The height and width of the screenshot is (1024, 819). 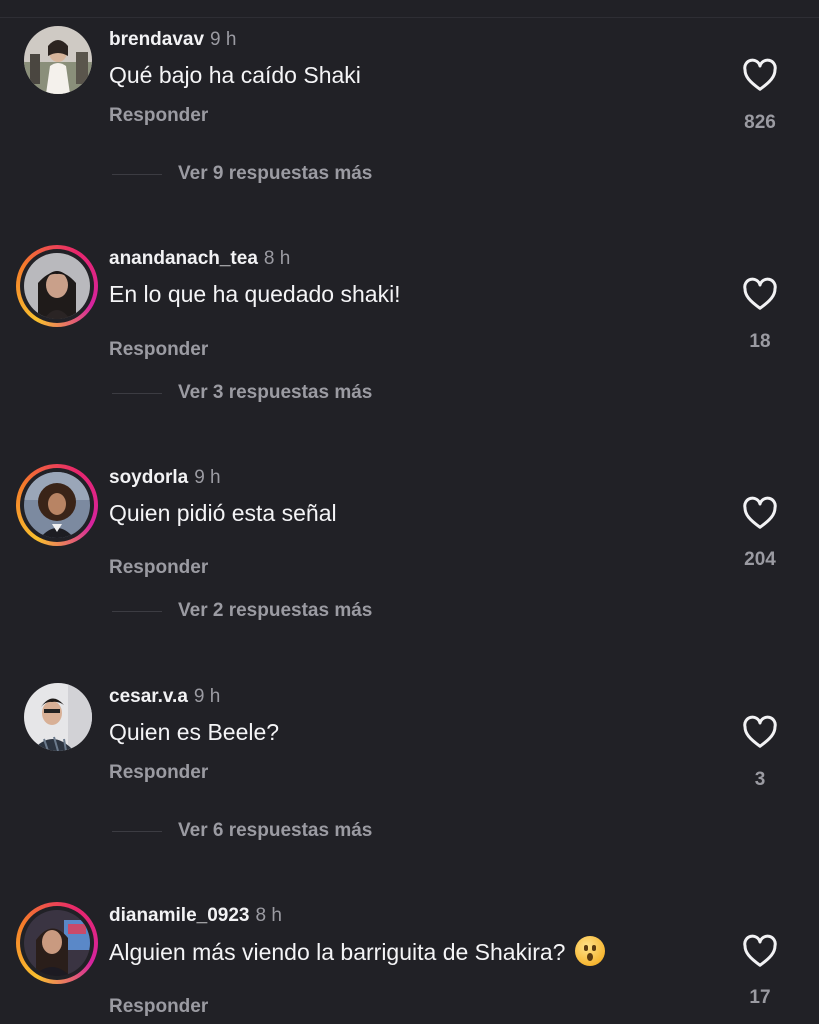 I want to click on comment-text: En lo que ha quedado shaki!, so click(x=255, y=294).